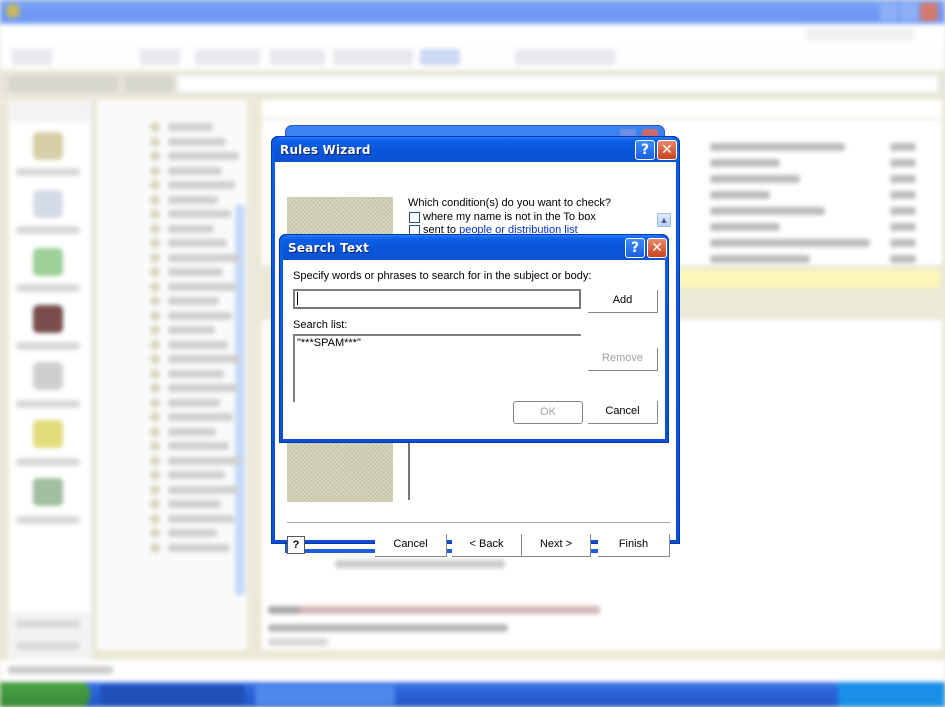 This screenshot has height=707, width=945. What do you see at coordinates (664, 220) in the screenshot?
I see `scroll-up-button: ▲` at bounding box center [664, 220].